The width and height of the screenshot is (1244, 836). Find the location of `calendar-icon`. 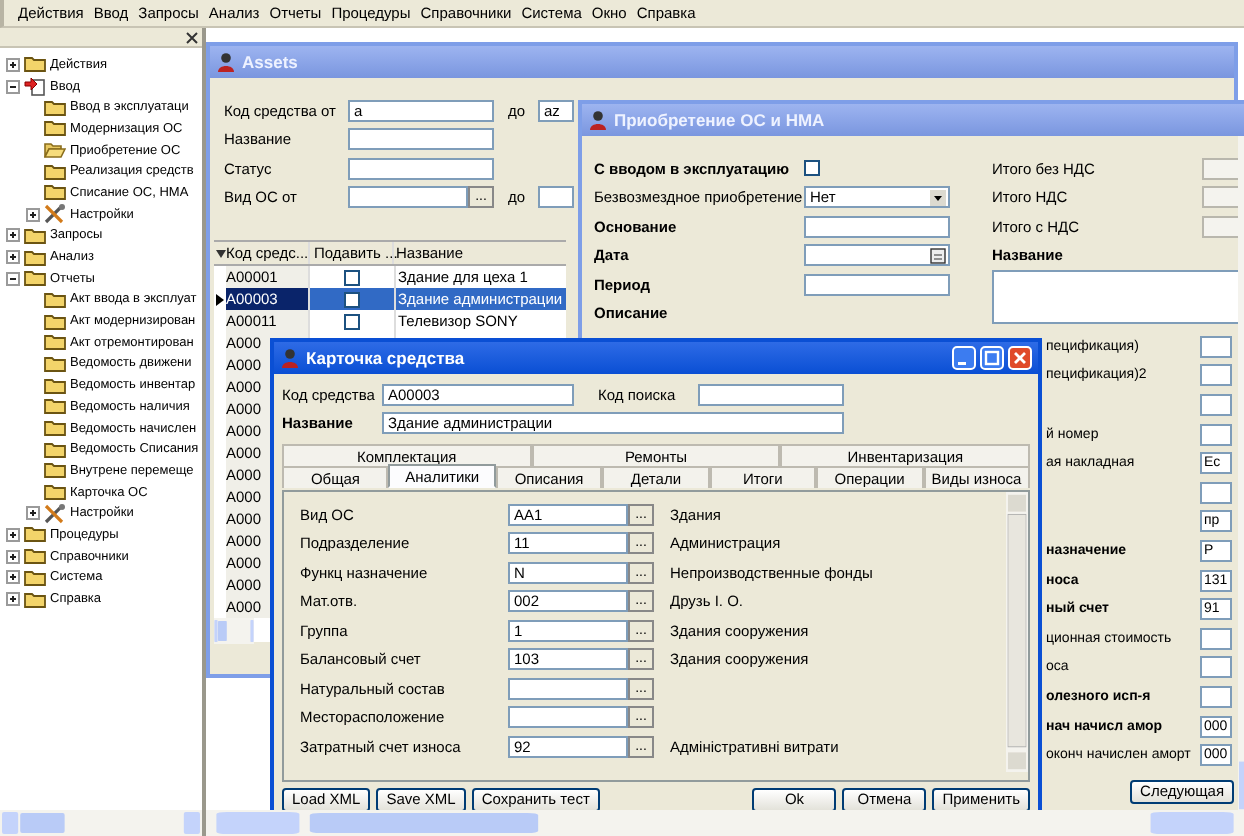

calendar-icon is located at coordinates (938, 255).